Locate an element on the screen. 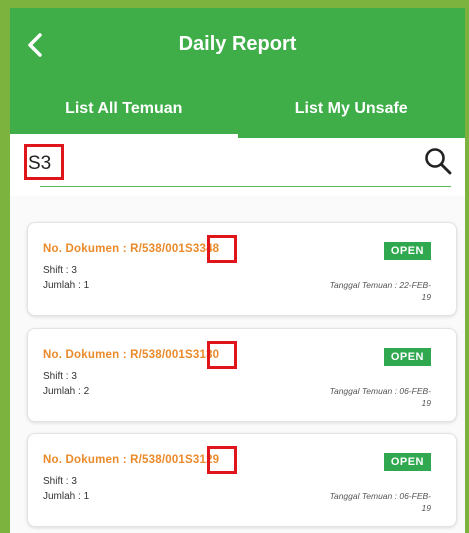  search-underline is located at coordinates (245, 186).